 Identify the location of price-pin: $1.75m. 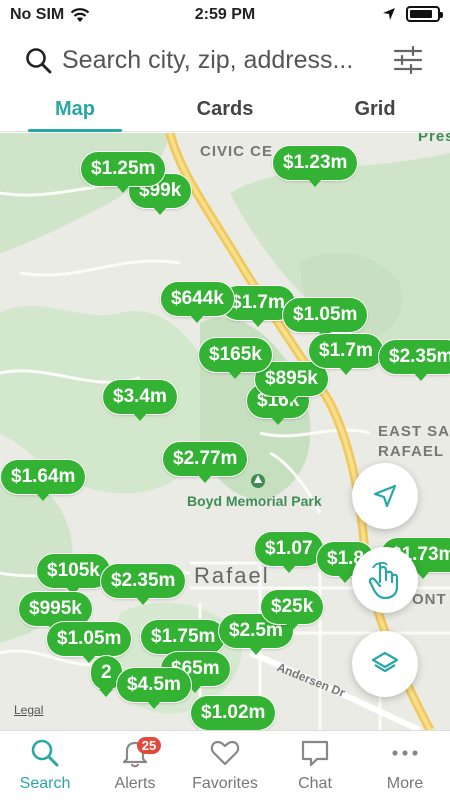
(183, 640).